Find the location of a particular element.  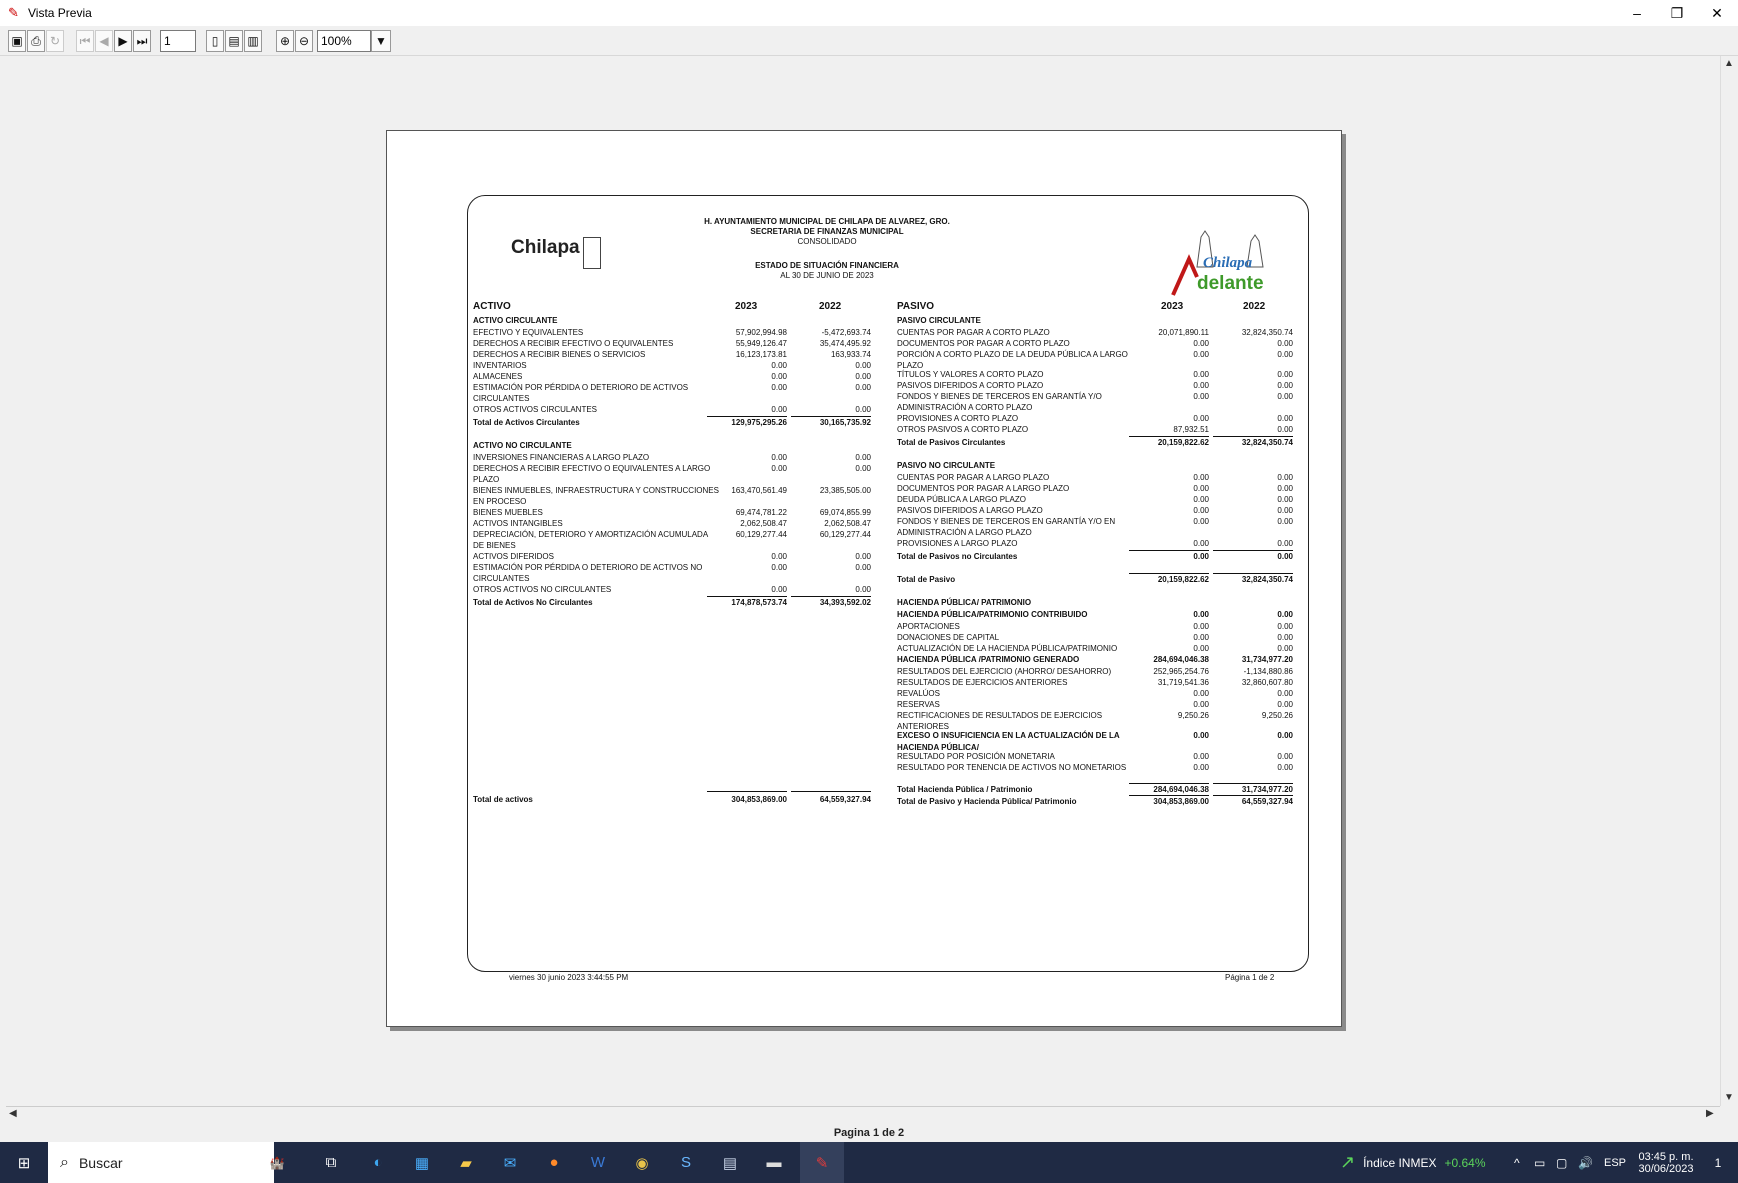

preview-app-icon: ✎ is located at coordinates (822, 1162).